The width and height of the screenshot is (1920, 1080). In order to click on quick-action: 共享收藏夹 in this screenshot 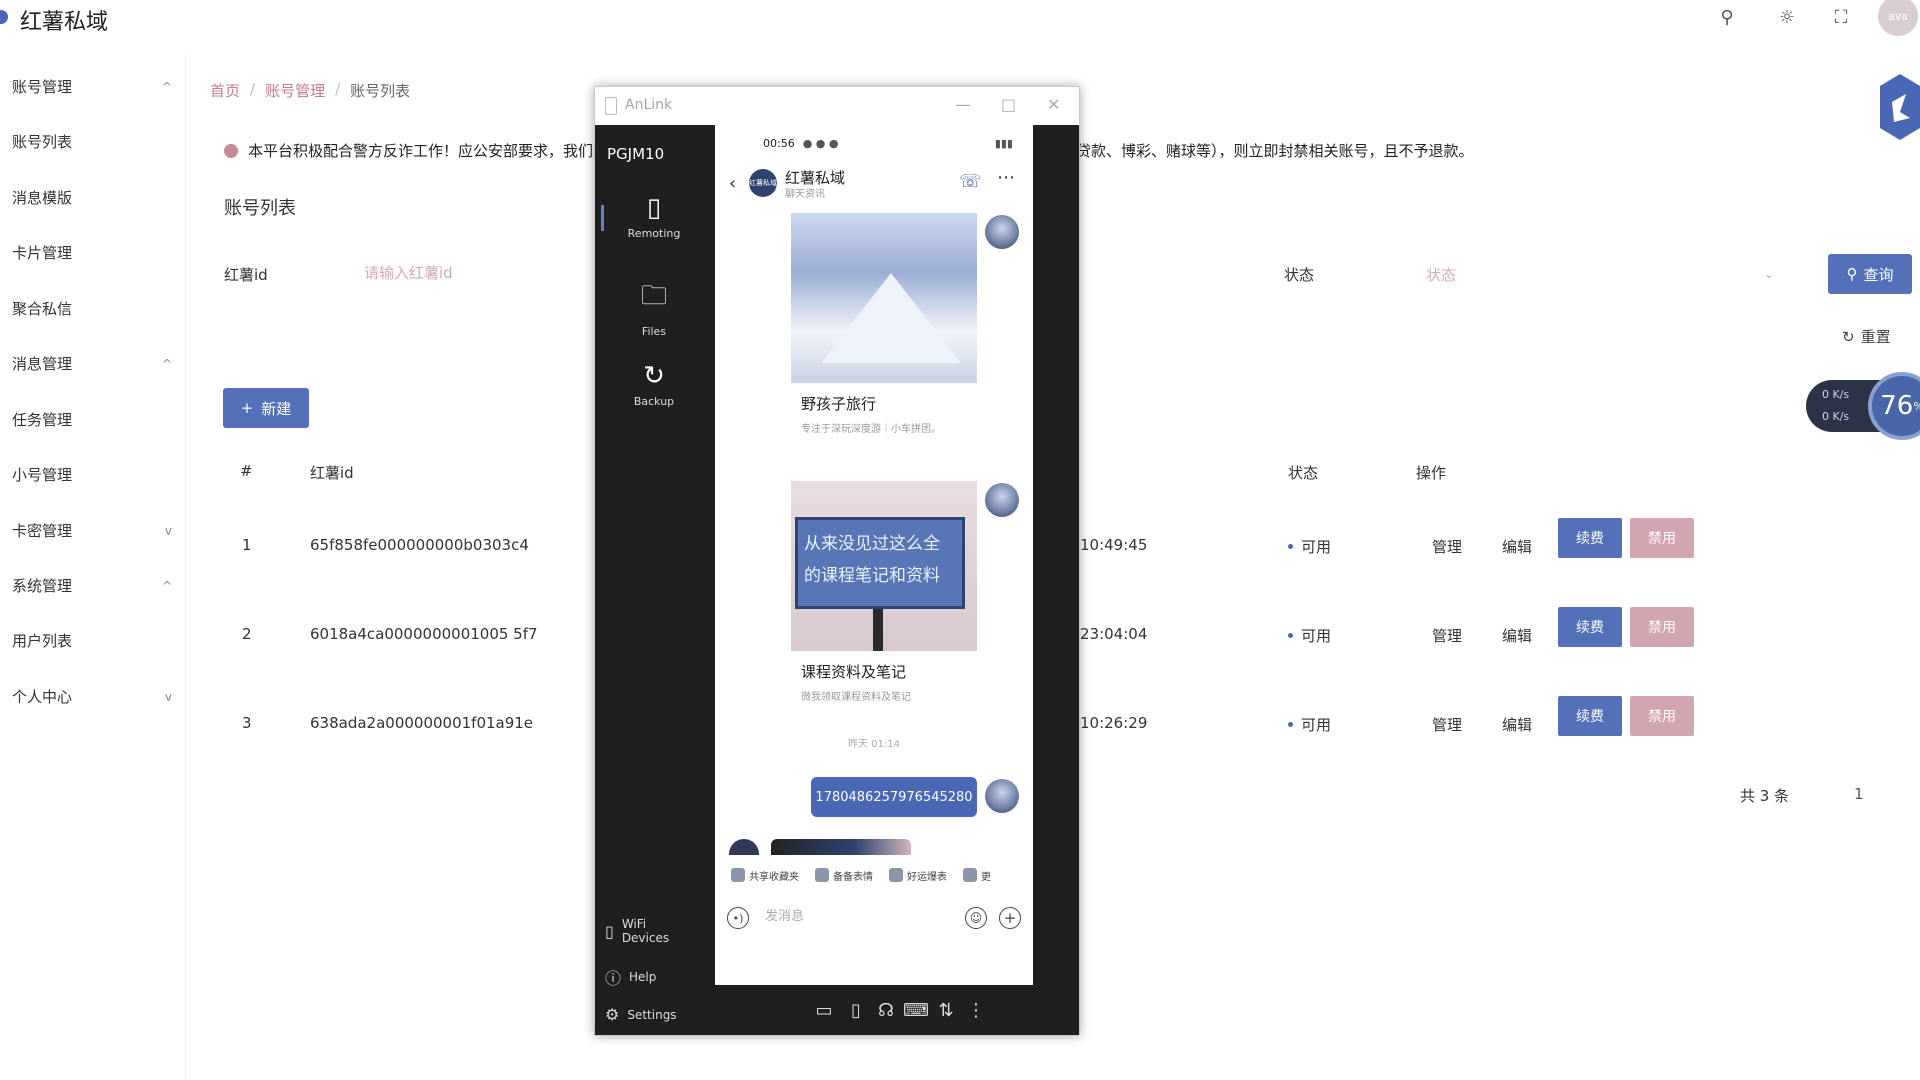, I will do `click(765, 875)`.